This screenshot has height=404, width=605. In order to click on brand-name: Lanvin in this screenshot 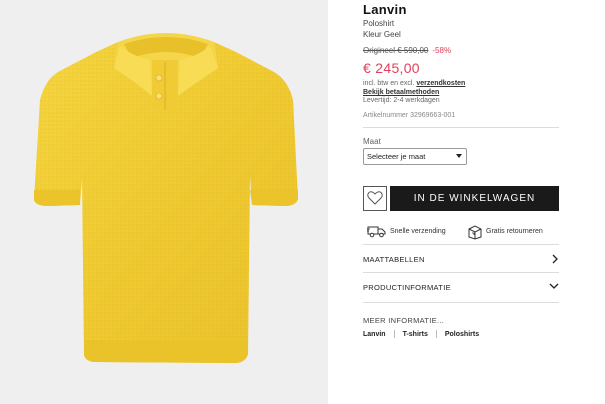, I will do `click(385, 9)`.